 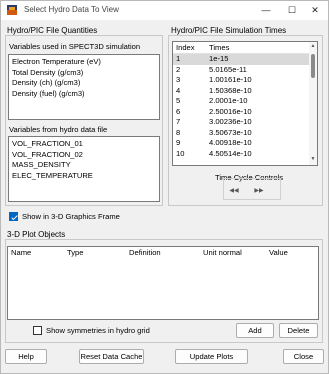 I want to click on row-index: 4, so click(x=178, y=90).